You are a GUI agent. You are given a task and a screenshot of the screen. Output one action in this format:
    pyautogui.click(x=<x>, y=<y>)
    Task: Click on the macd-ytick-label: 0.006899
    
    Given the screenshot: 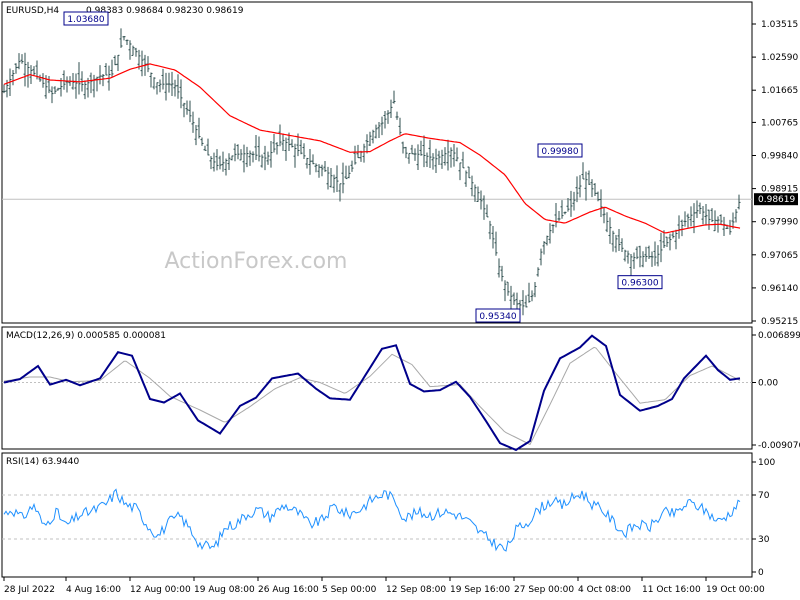 What is the action you would take?
    pyautogui.click(x=779, y=336)
    